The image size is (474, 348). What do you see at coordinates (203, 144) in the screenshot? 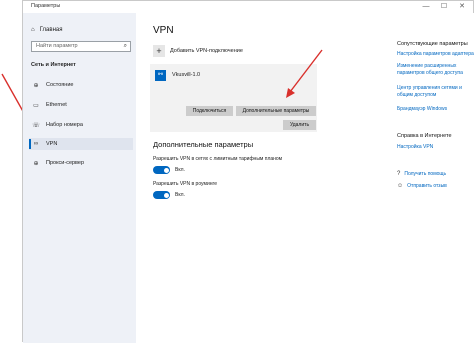
I see `advanced-options-title: Дополнительные параметры` at bounding box center [203, 144].